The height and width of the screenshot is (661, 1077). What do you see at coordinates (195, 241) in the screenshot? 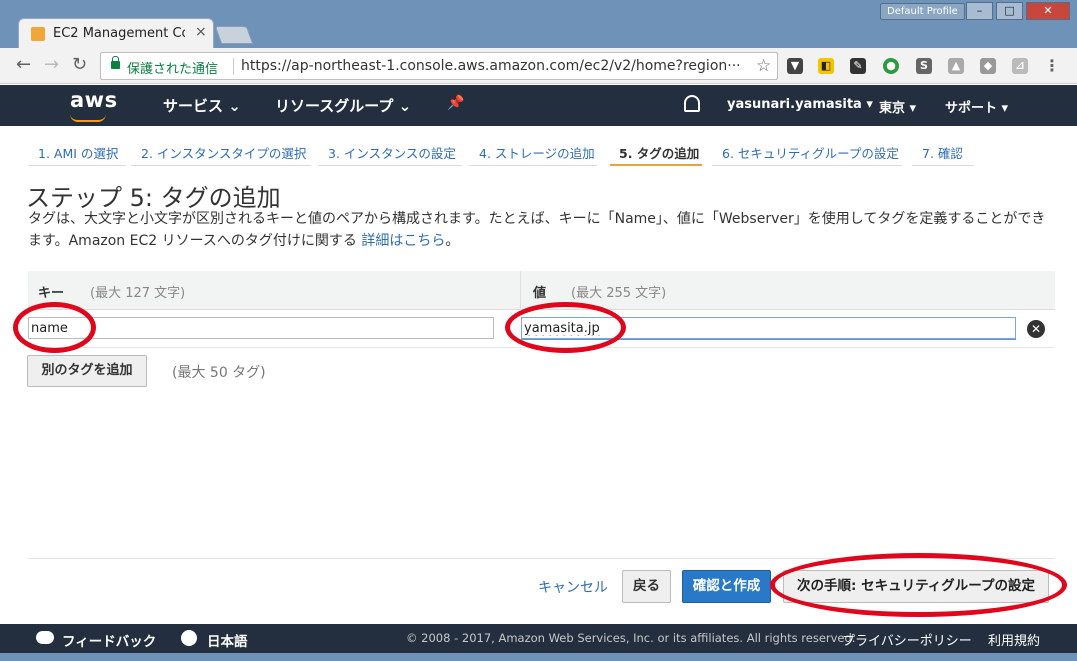
I see `description-text: ます。Amazon EC2 リソースへのタグ付けに関する` at bounding box center [195, 241].